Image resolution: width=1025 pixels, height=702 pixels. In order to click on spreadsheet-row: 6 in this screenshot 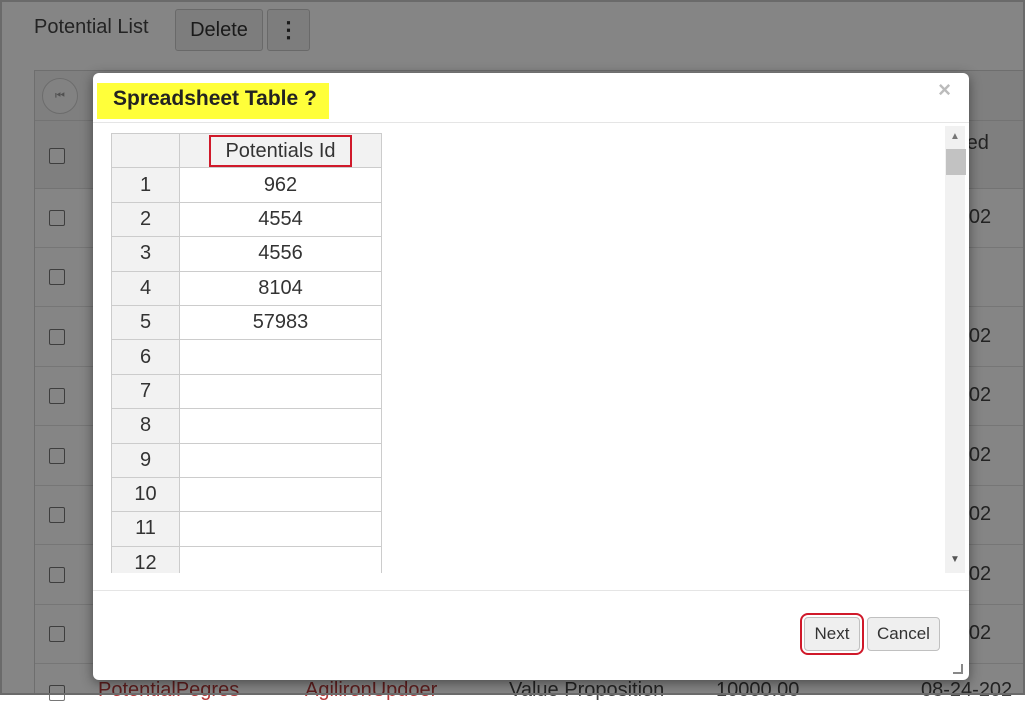, I will do `click(246, 357)`.